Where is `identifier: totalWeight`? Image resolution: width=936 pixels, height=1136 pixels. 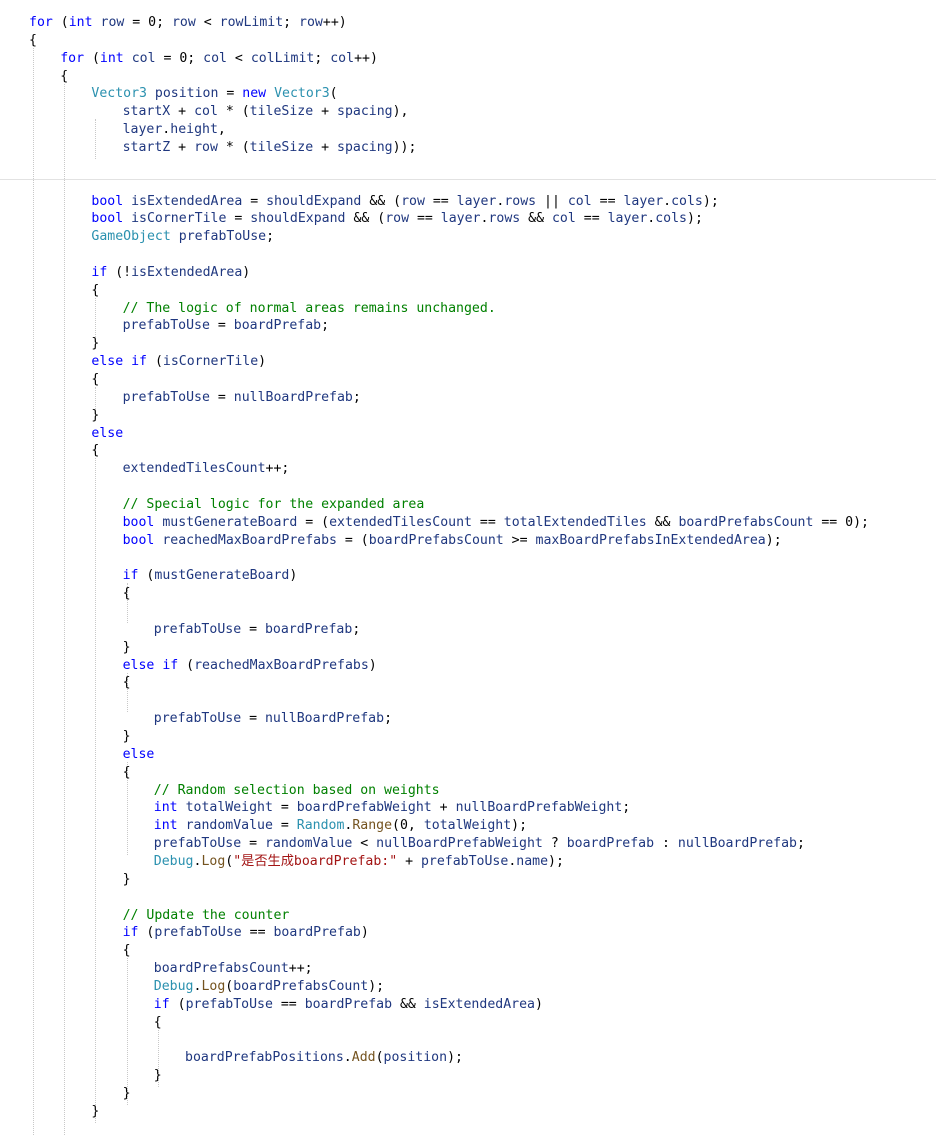 identifier: totalWeight is located at coordinates (467, 826).